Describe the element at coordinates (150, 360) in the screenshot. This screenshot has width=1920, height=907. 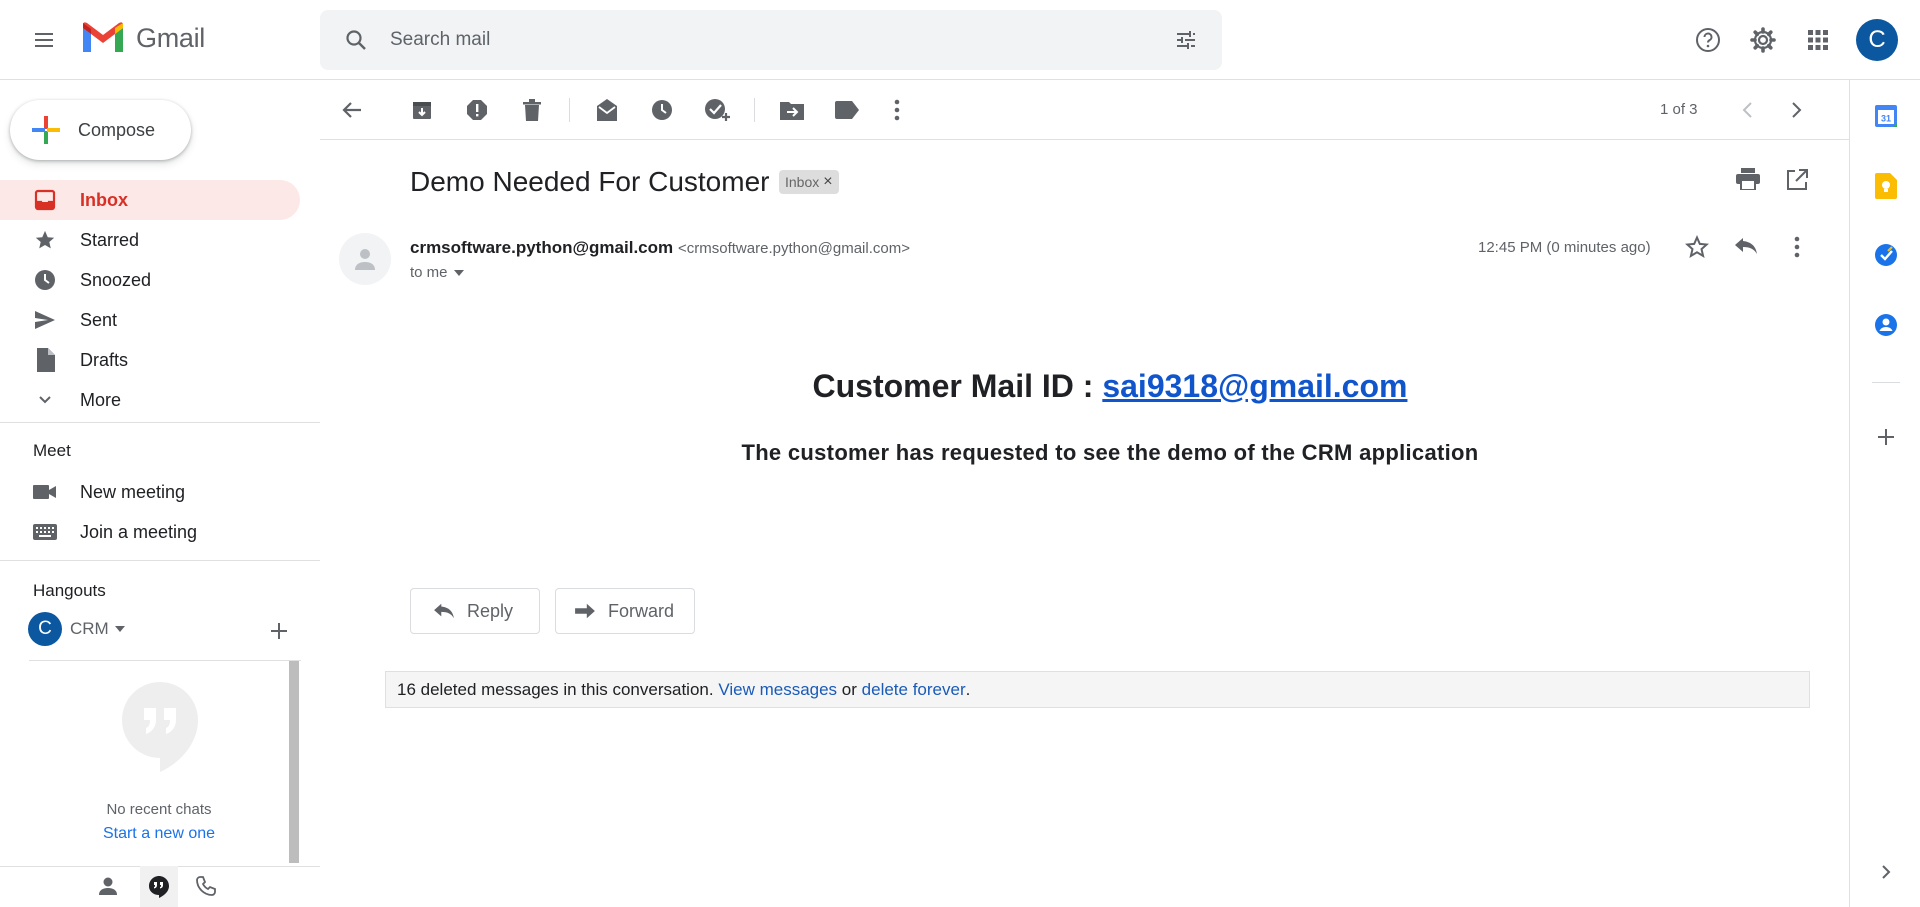
I see `sidebar-item-drafts: Drafts` at that location.